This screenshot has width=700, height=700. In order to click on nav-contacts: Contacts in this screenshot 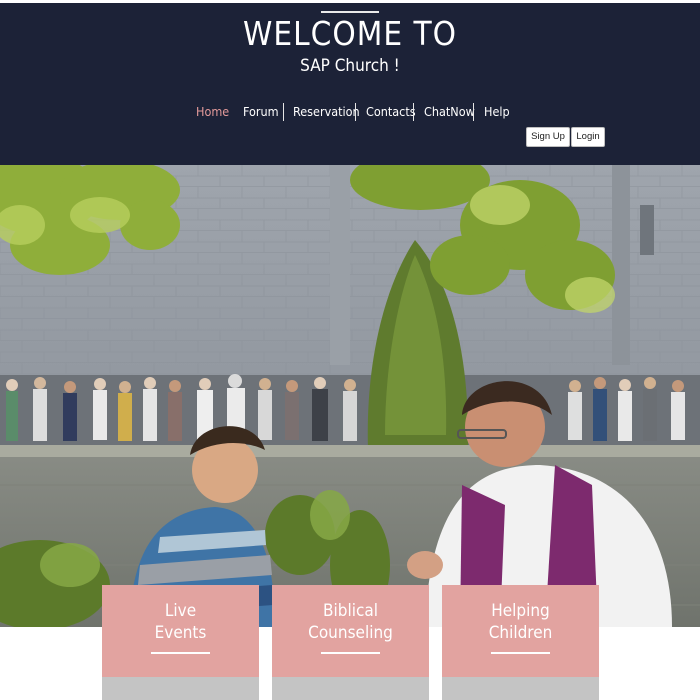, I will do `click(391, 112)`.